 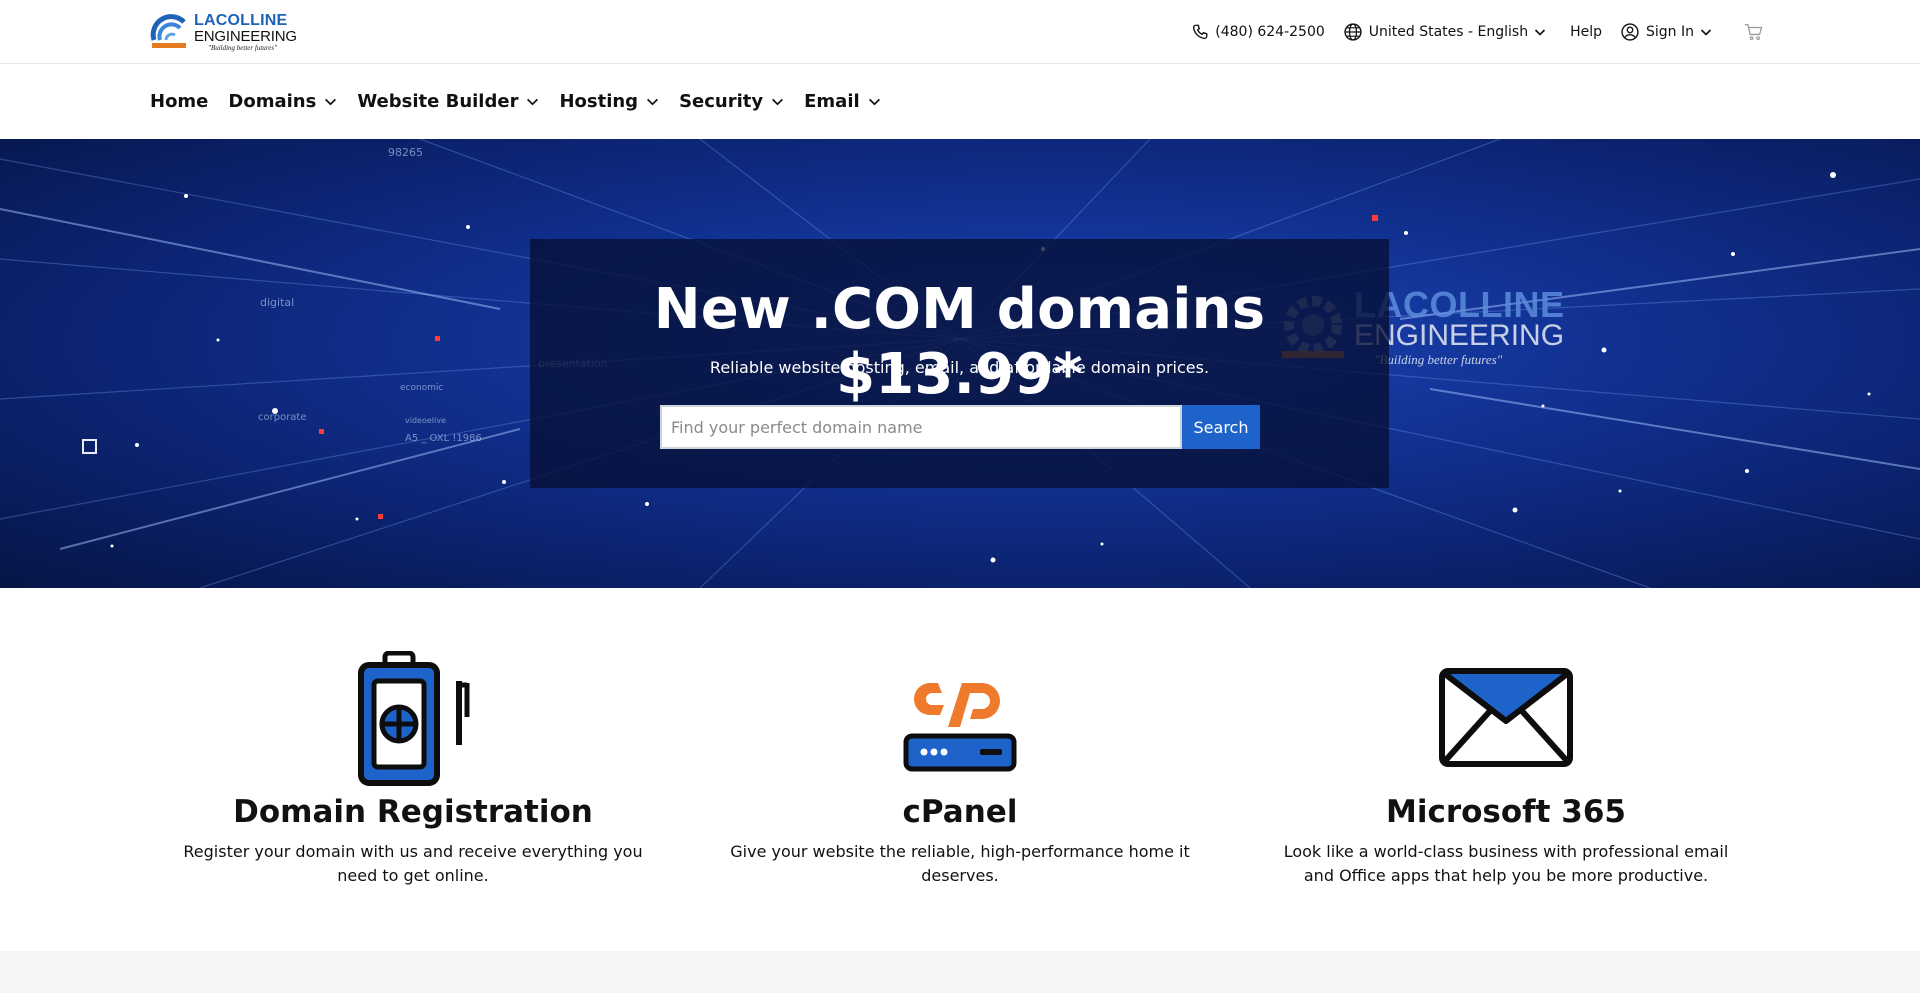 What do you see at coordinates (832, 101) in the screenshot?
I see `nav-item-label: Email` at bounding box center [832, 101].